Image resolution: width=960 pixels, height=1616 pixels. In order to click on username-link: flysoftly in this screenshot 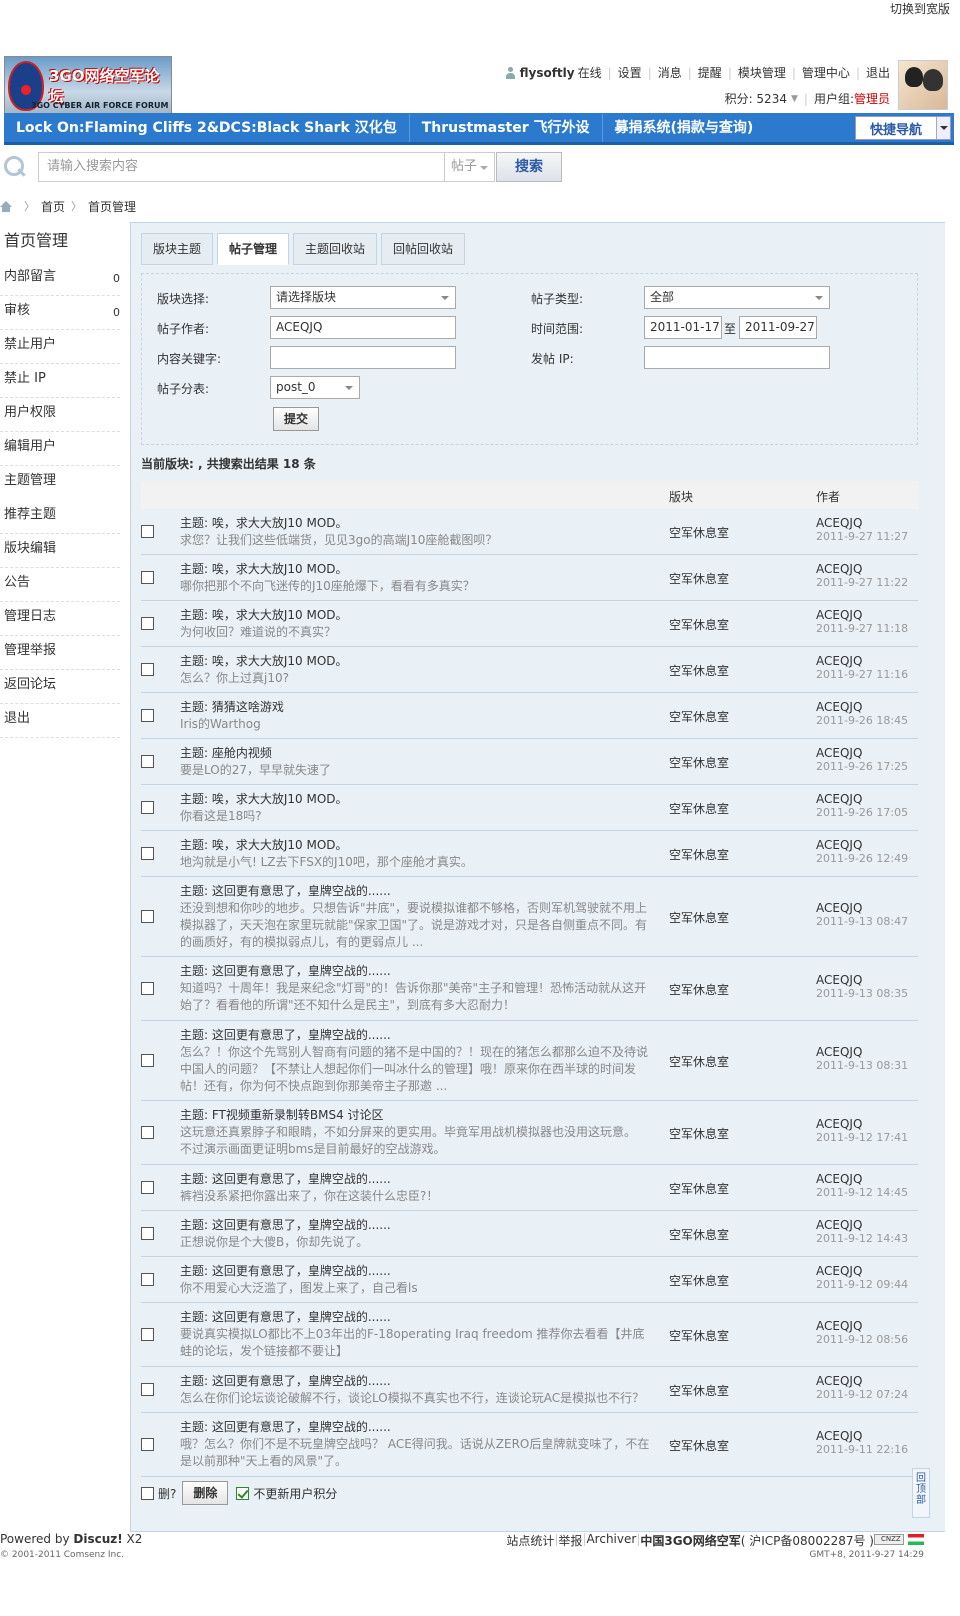, I will do `click(547, 73)`.